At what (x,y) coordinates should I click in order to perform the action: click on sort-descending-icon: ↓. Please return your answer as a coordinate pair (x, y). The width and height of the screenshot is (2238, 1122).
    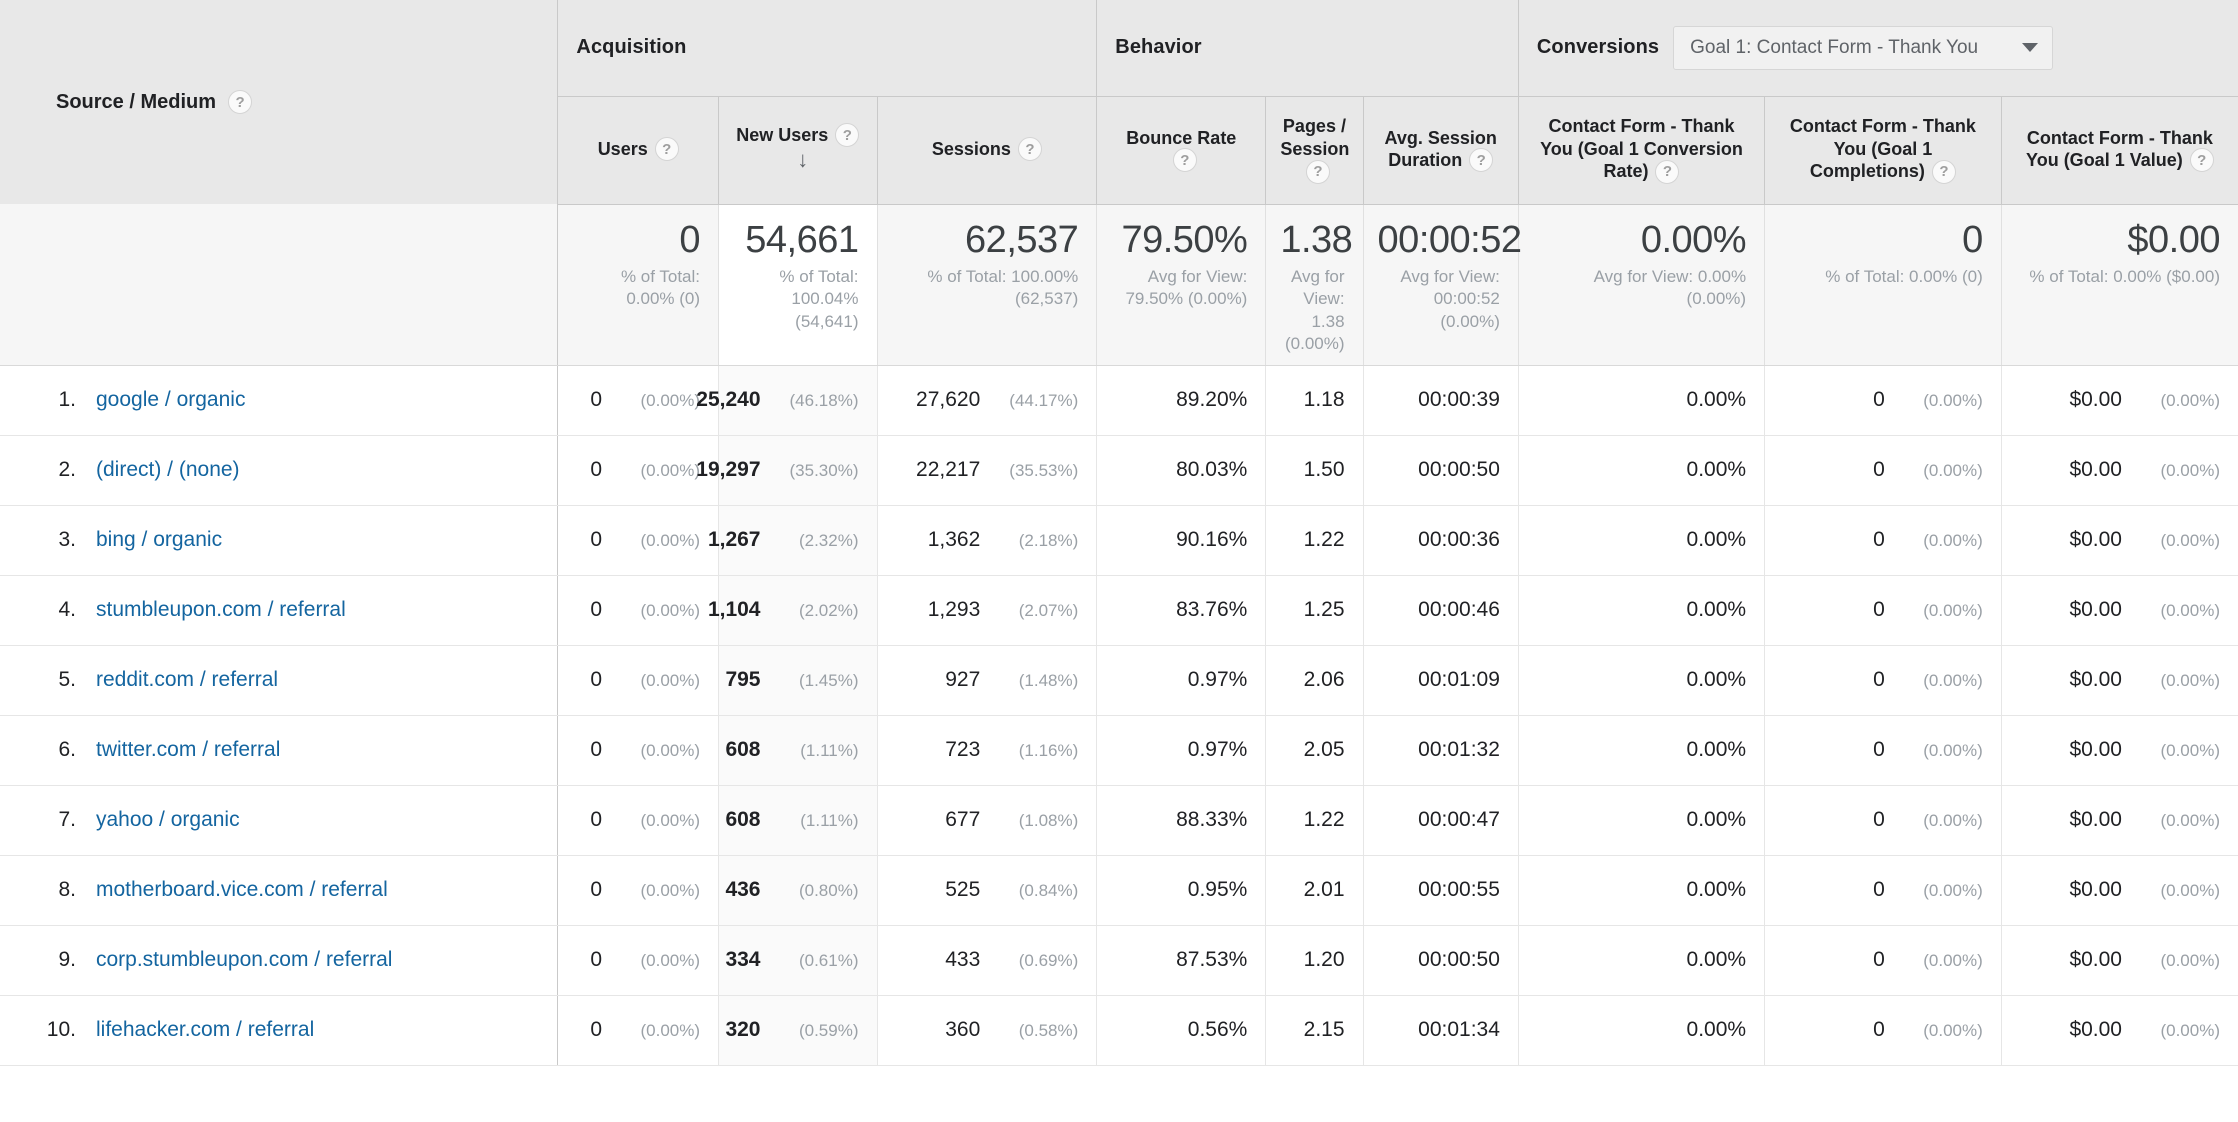
    Looking at the image, I should click on (802, 160).